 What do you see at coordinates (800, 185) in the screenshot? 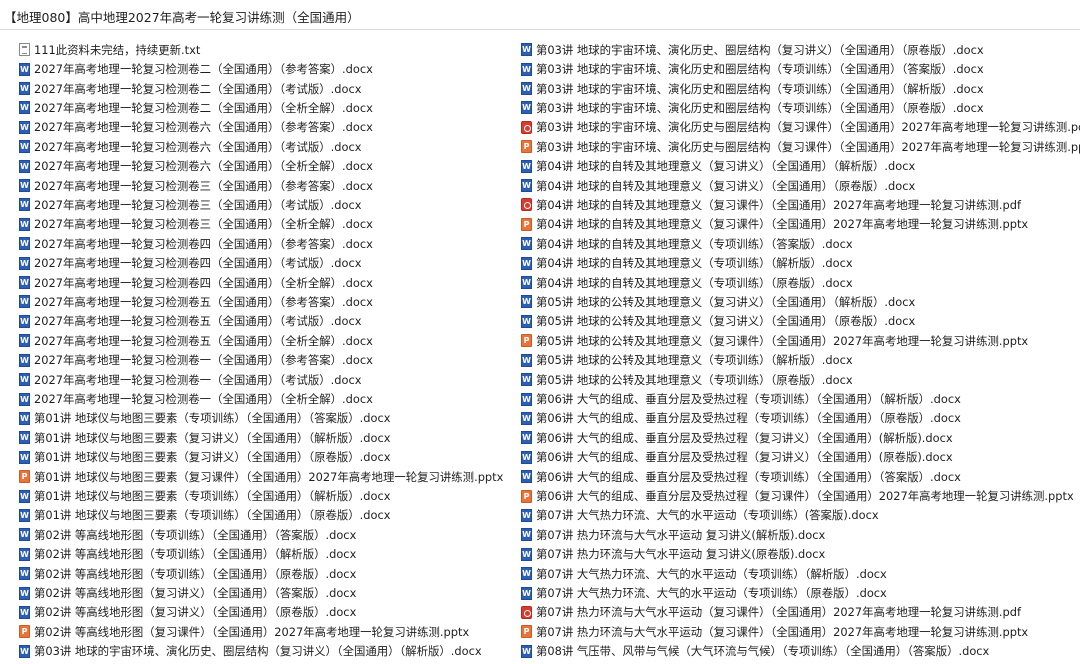
I see `file-item: 第04讲 地球的自转及其地理意义（复习讲义）（全国通用）（原卷版）.docx` at bounding box center [800, 185].